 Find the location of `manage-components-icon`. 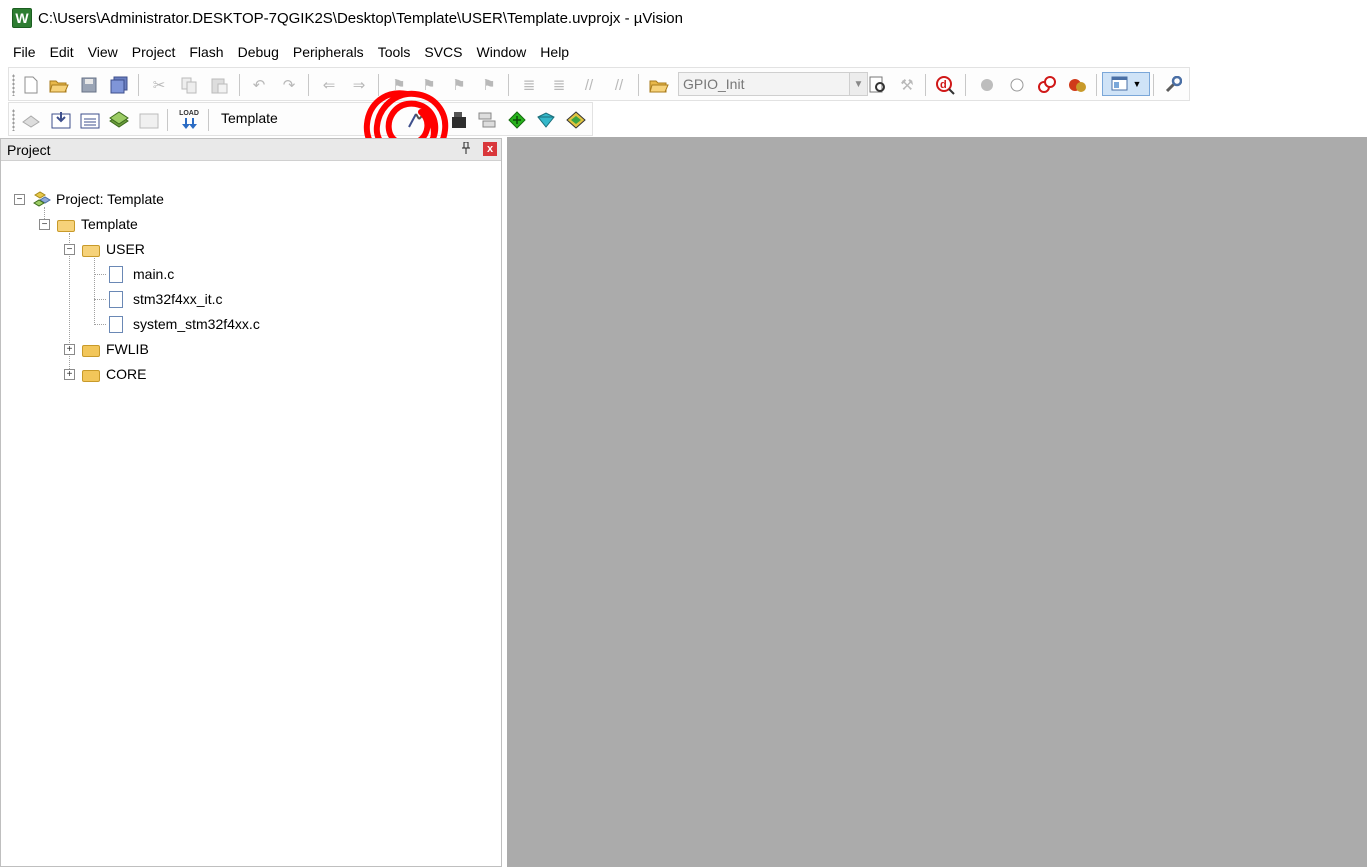

manage-components-icon is located at coordinates (487, 120).